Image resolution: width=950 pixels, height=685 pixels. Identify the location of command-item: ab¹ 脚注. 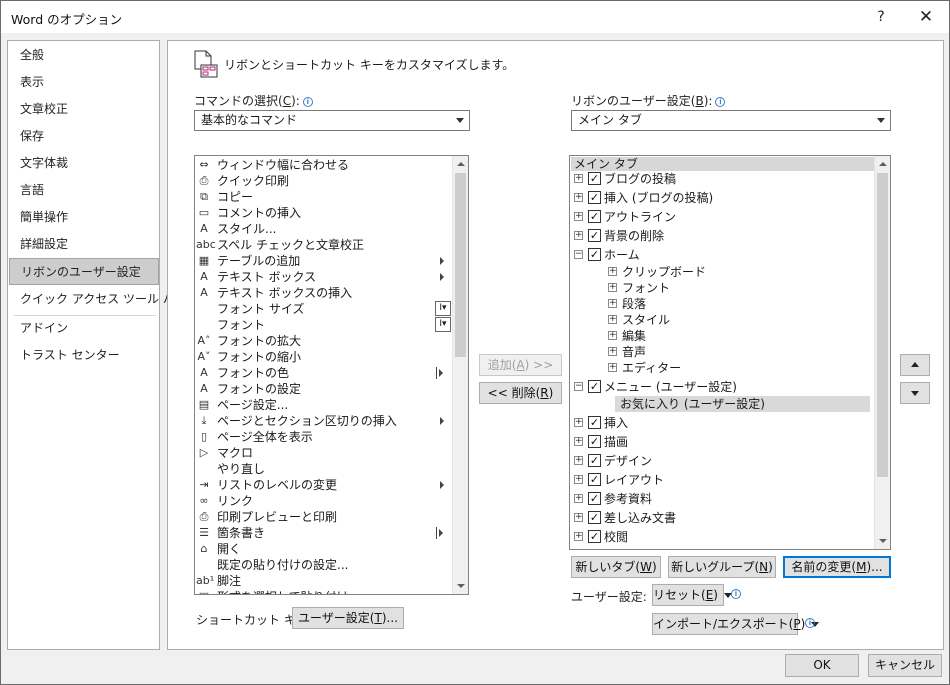
(330, 581).